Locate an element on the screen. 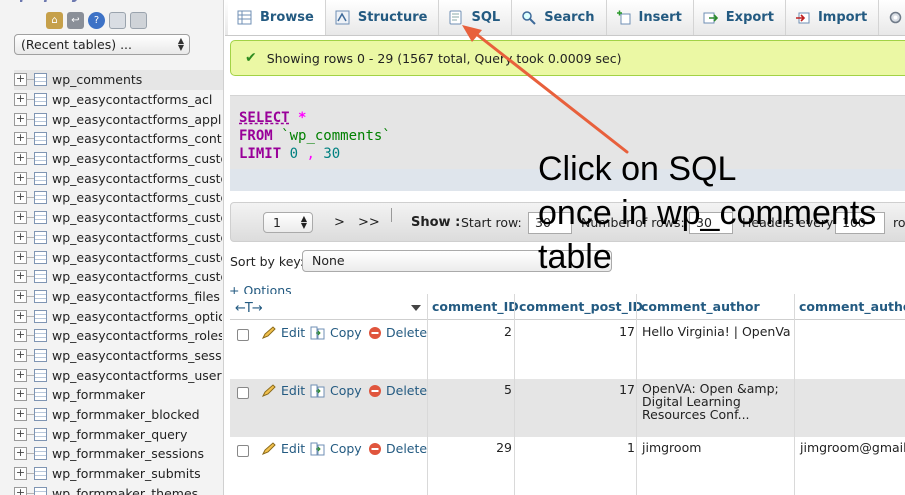 The image size is (905, 495). headers-every-input: 100 is located at coordinates (860, 223).